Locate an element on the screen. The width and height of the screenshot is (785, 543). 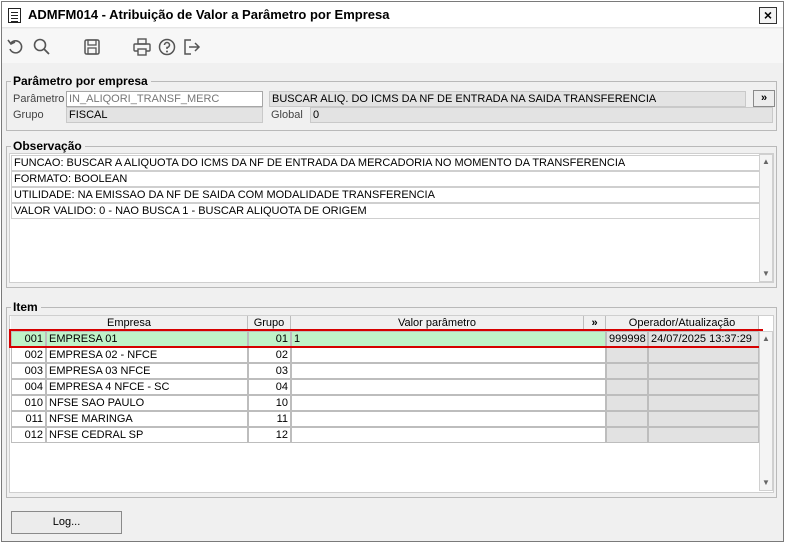
row-code: 003 is located at coordinates (28, 371).